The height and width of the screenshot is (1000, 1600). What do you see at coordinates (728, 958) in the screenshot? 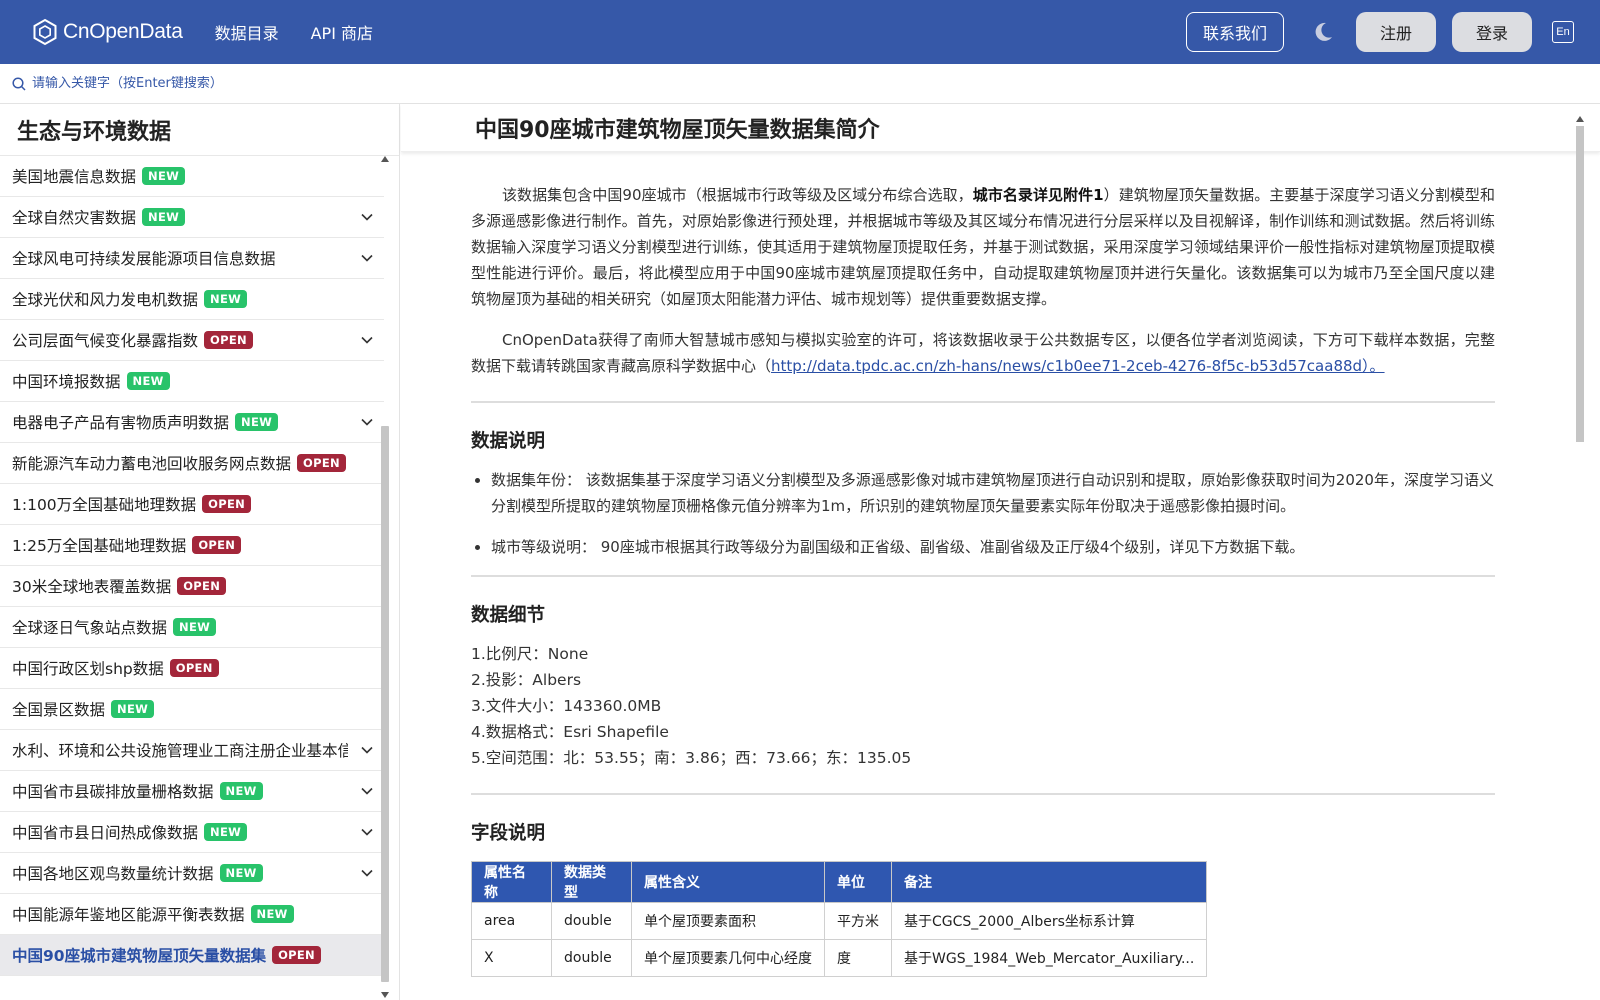
I see `table-cell: 单个屋顶要素几何中心经度` at bounding box center [728, 958].